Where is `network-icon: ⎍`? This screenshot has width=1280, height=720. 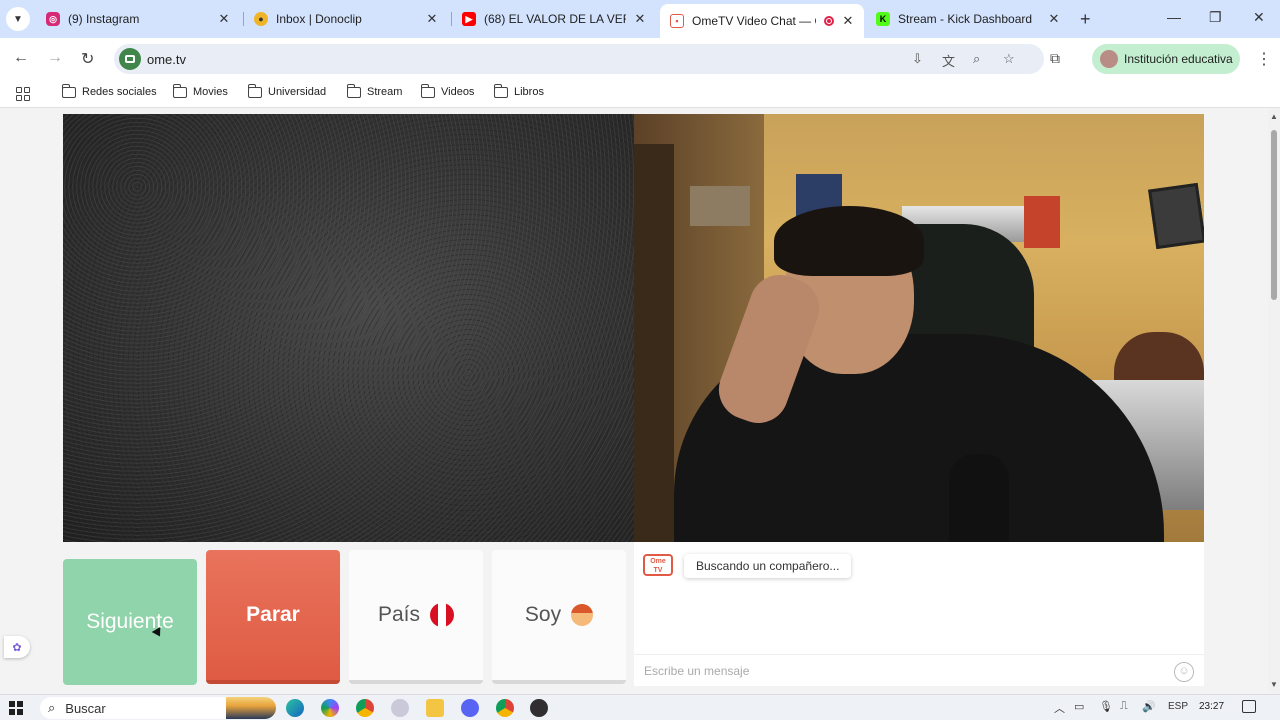 network-icon: ⎍ is located at coordinates (1124, 706).